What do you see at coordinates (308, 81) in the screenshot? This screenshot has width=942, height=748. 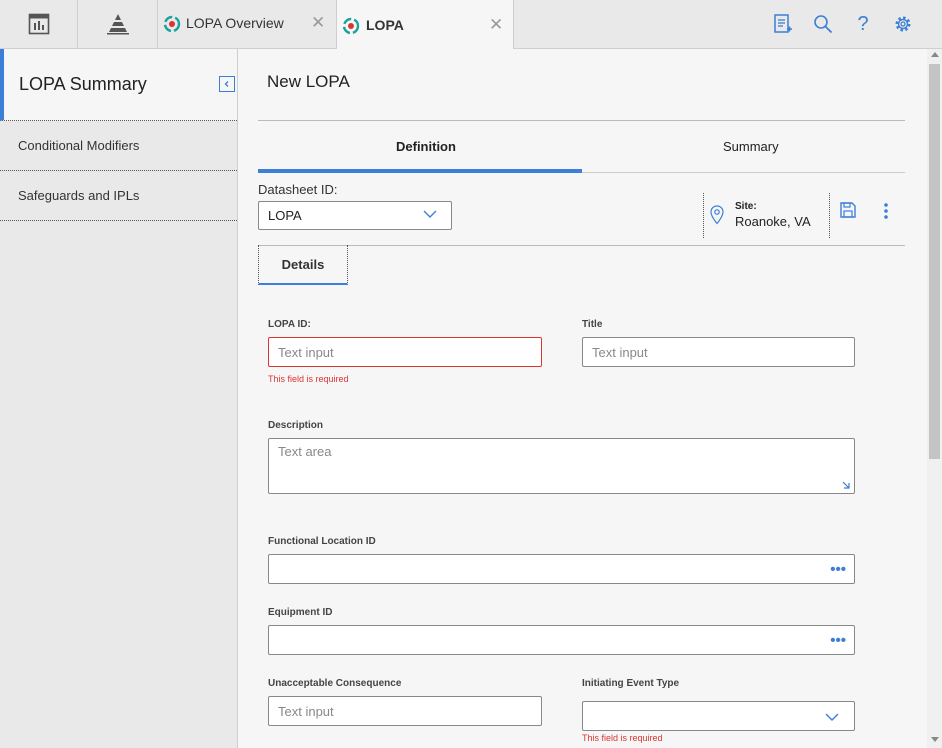 I see `page-title: New LOPA` at bounding box center [308, 81].